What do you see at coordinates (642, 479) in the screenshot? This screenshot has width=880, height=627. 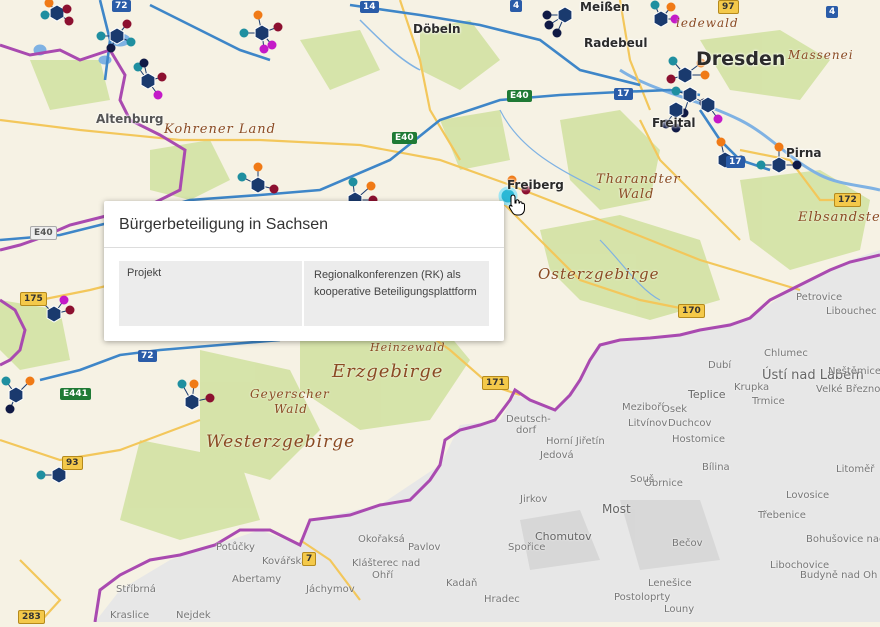 I see `cz-label-sous: Souš` at bounding box center [642, 479].